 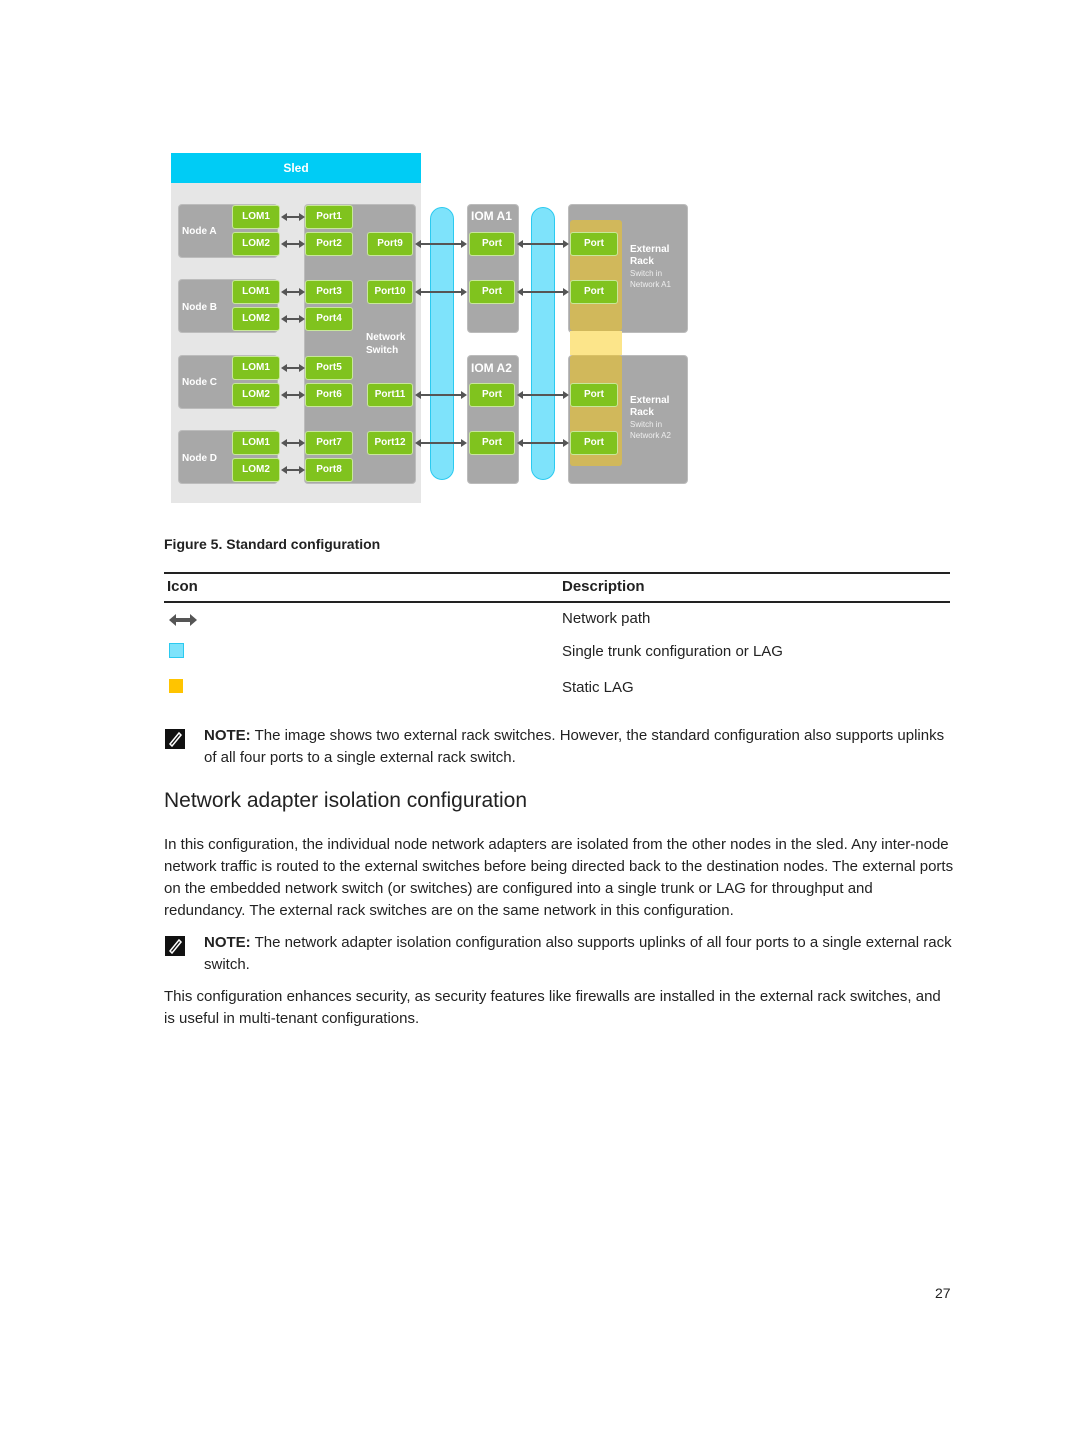 I want to click on node-a-label: Node A, so click(x=199, y=231).